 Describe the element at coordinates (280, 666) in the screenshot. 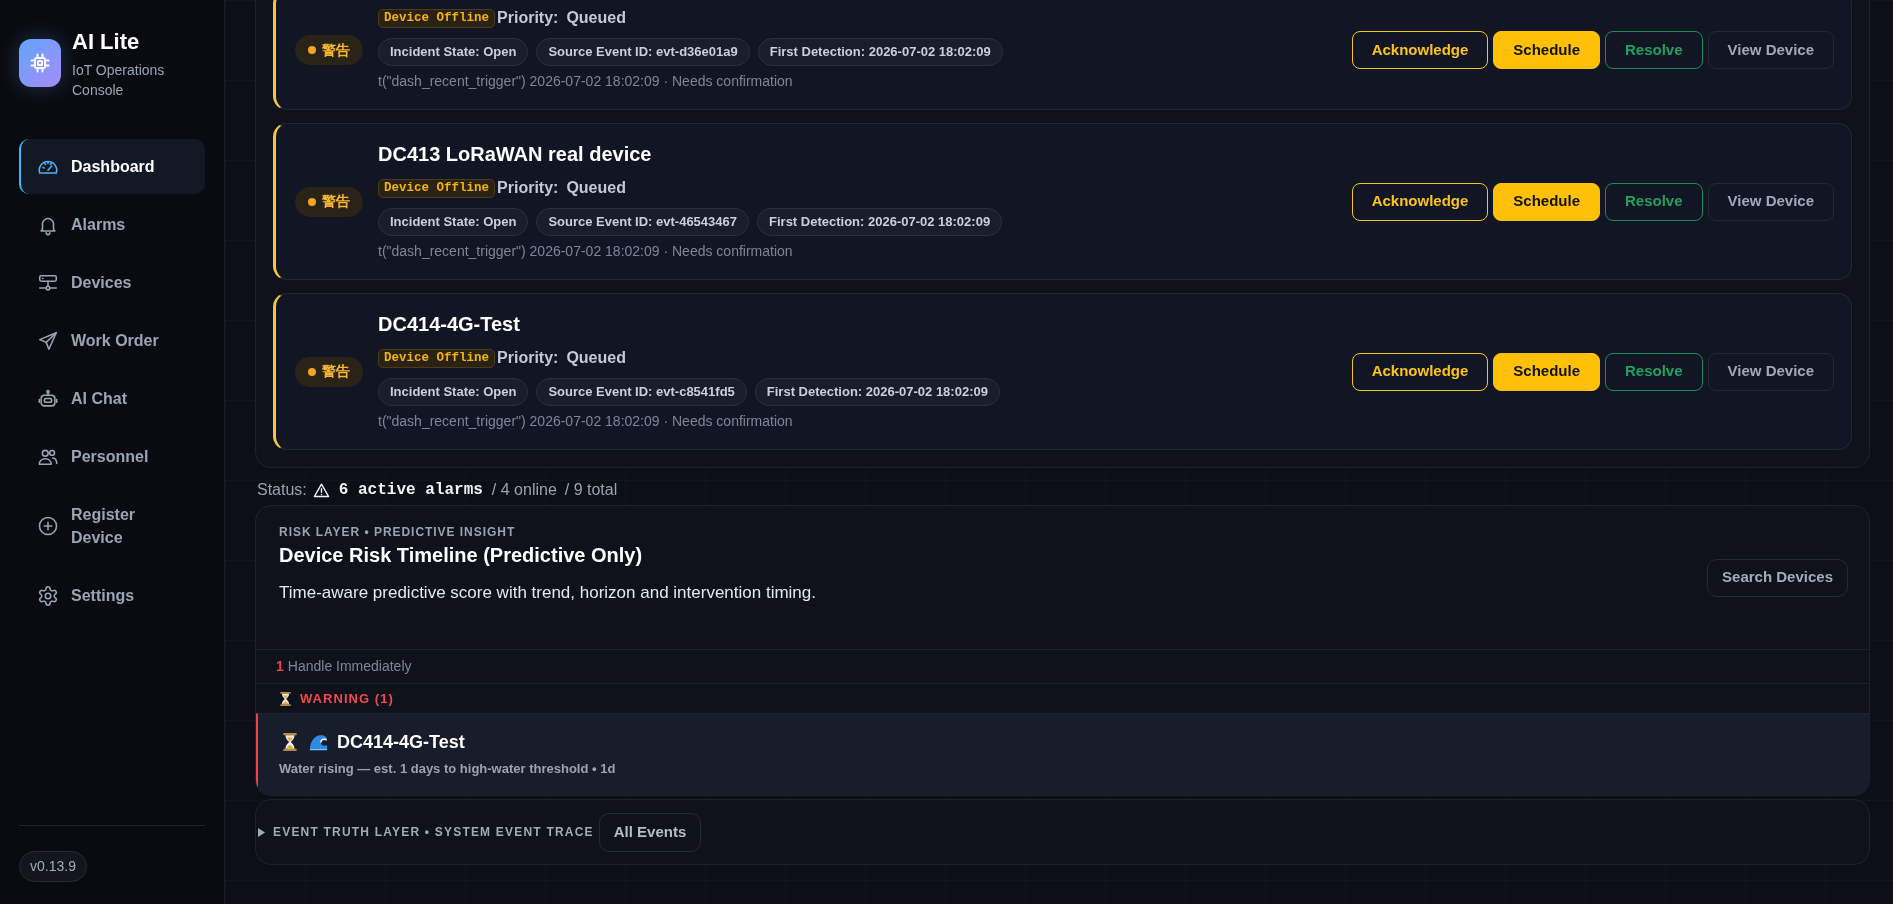

I see `handle-count: 1` at that location.